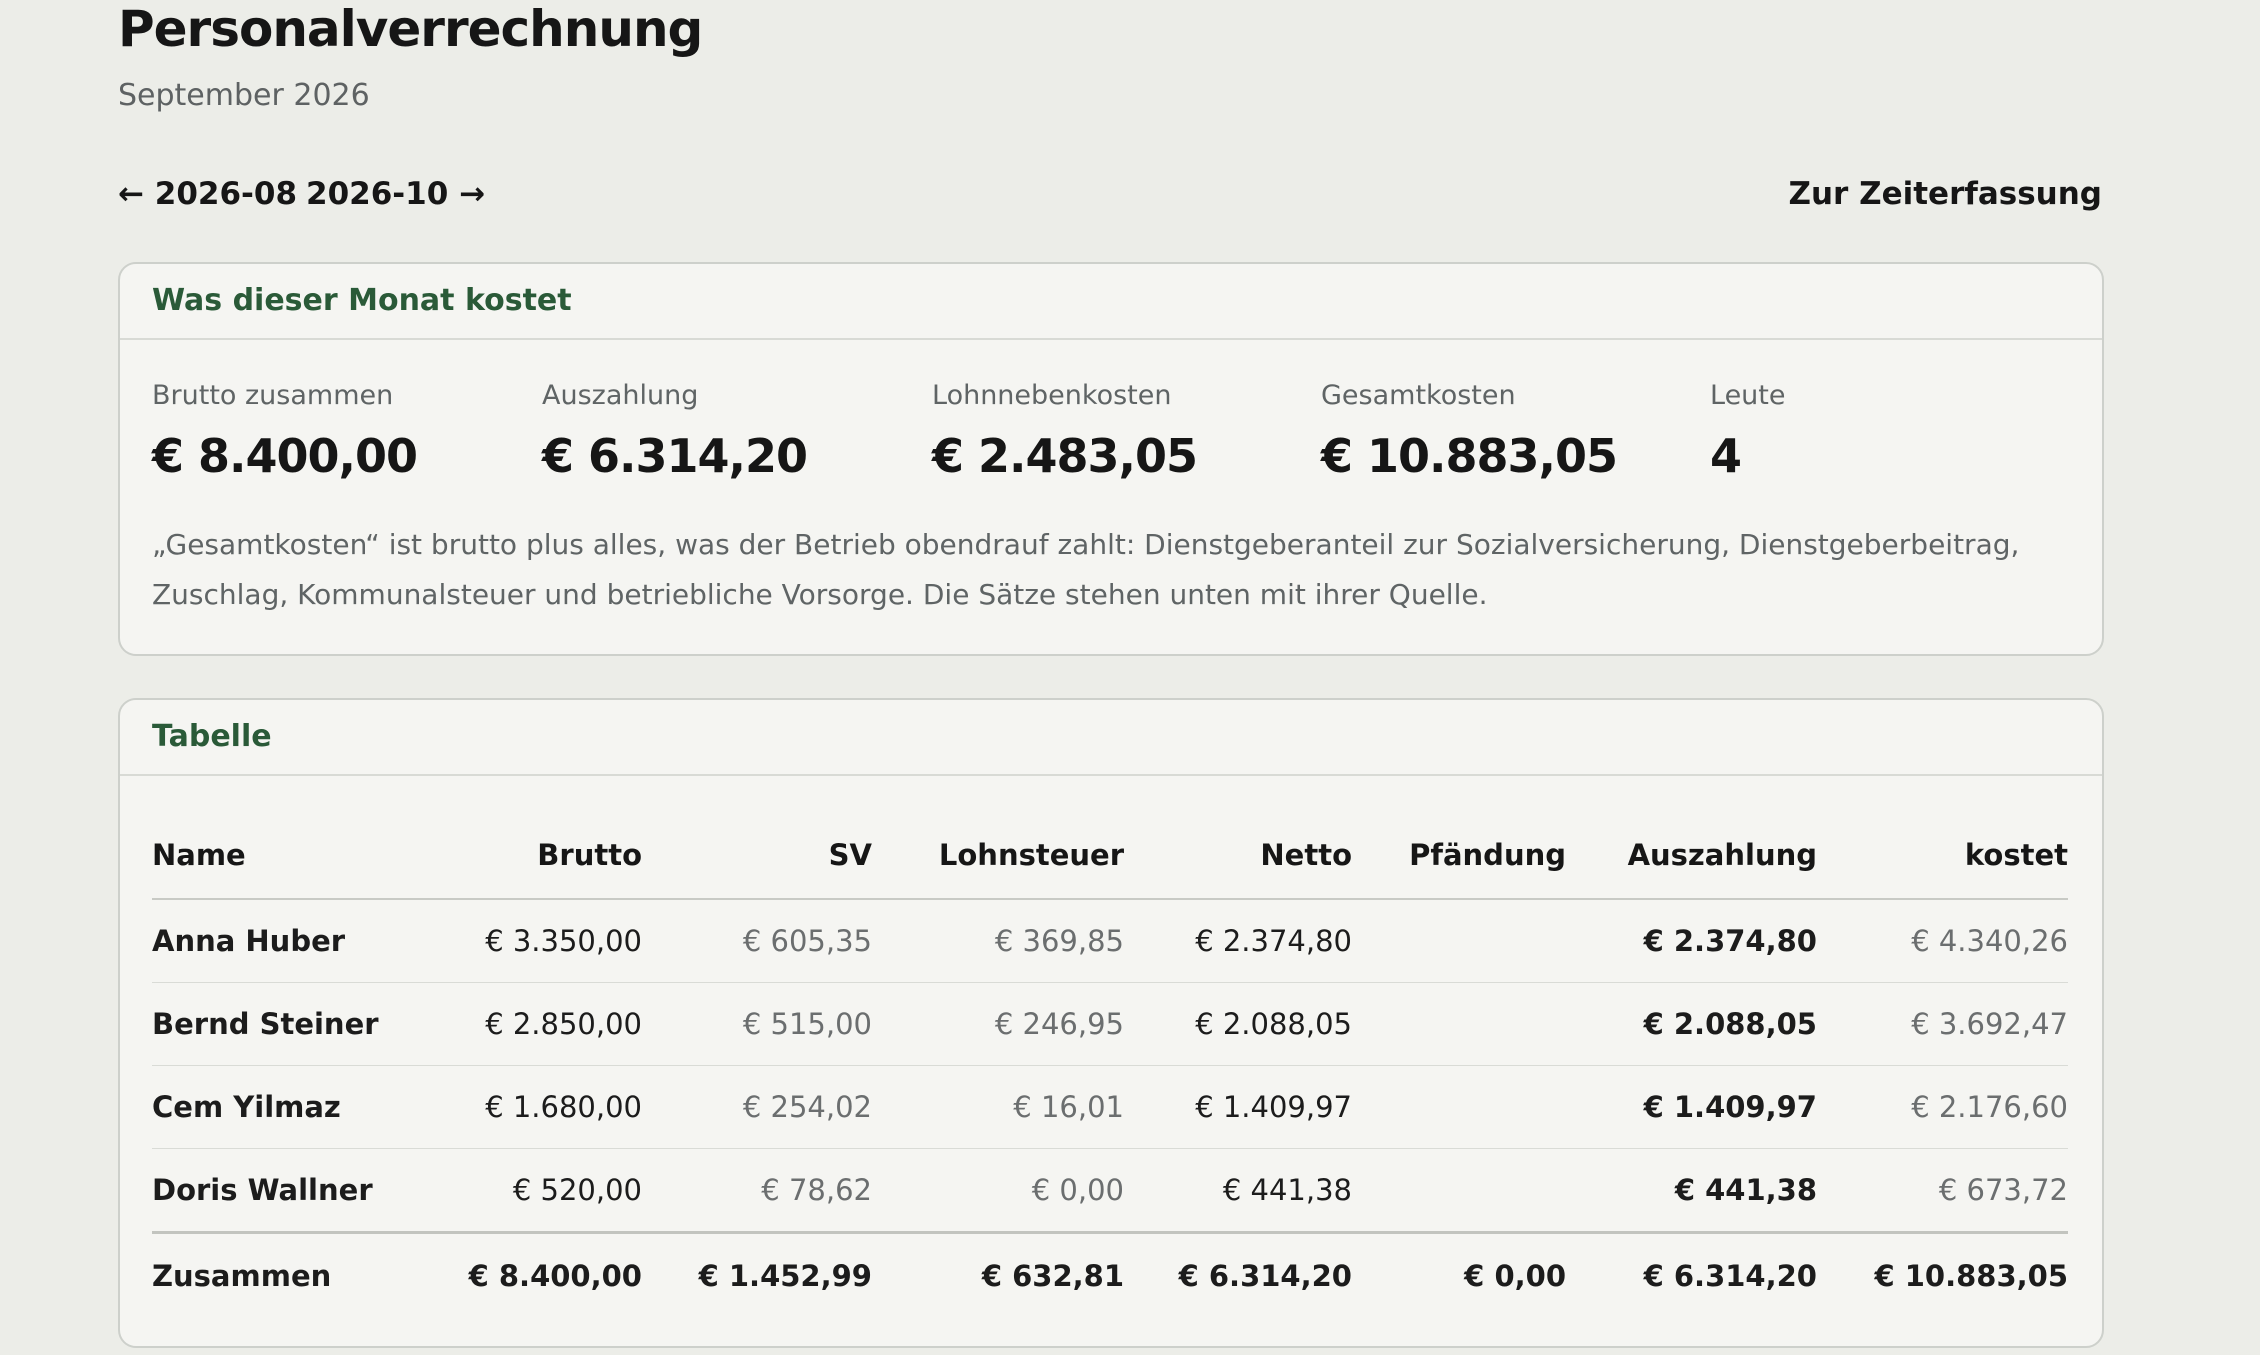  Describe the element at coordinates (1942, 1190) in the screenshot. I see `cost-cell: € 673,72` at that location.